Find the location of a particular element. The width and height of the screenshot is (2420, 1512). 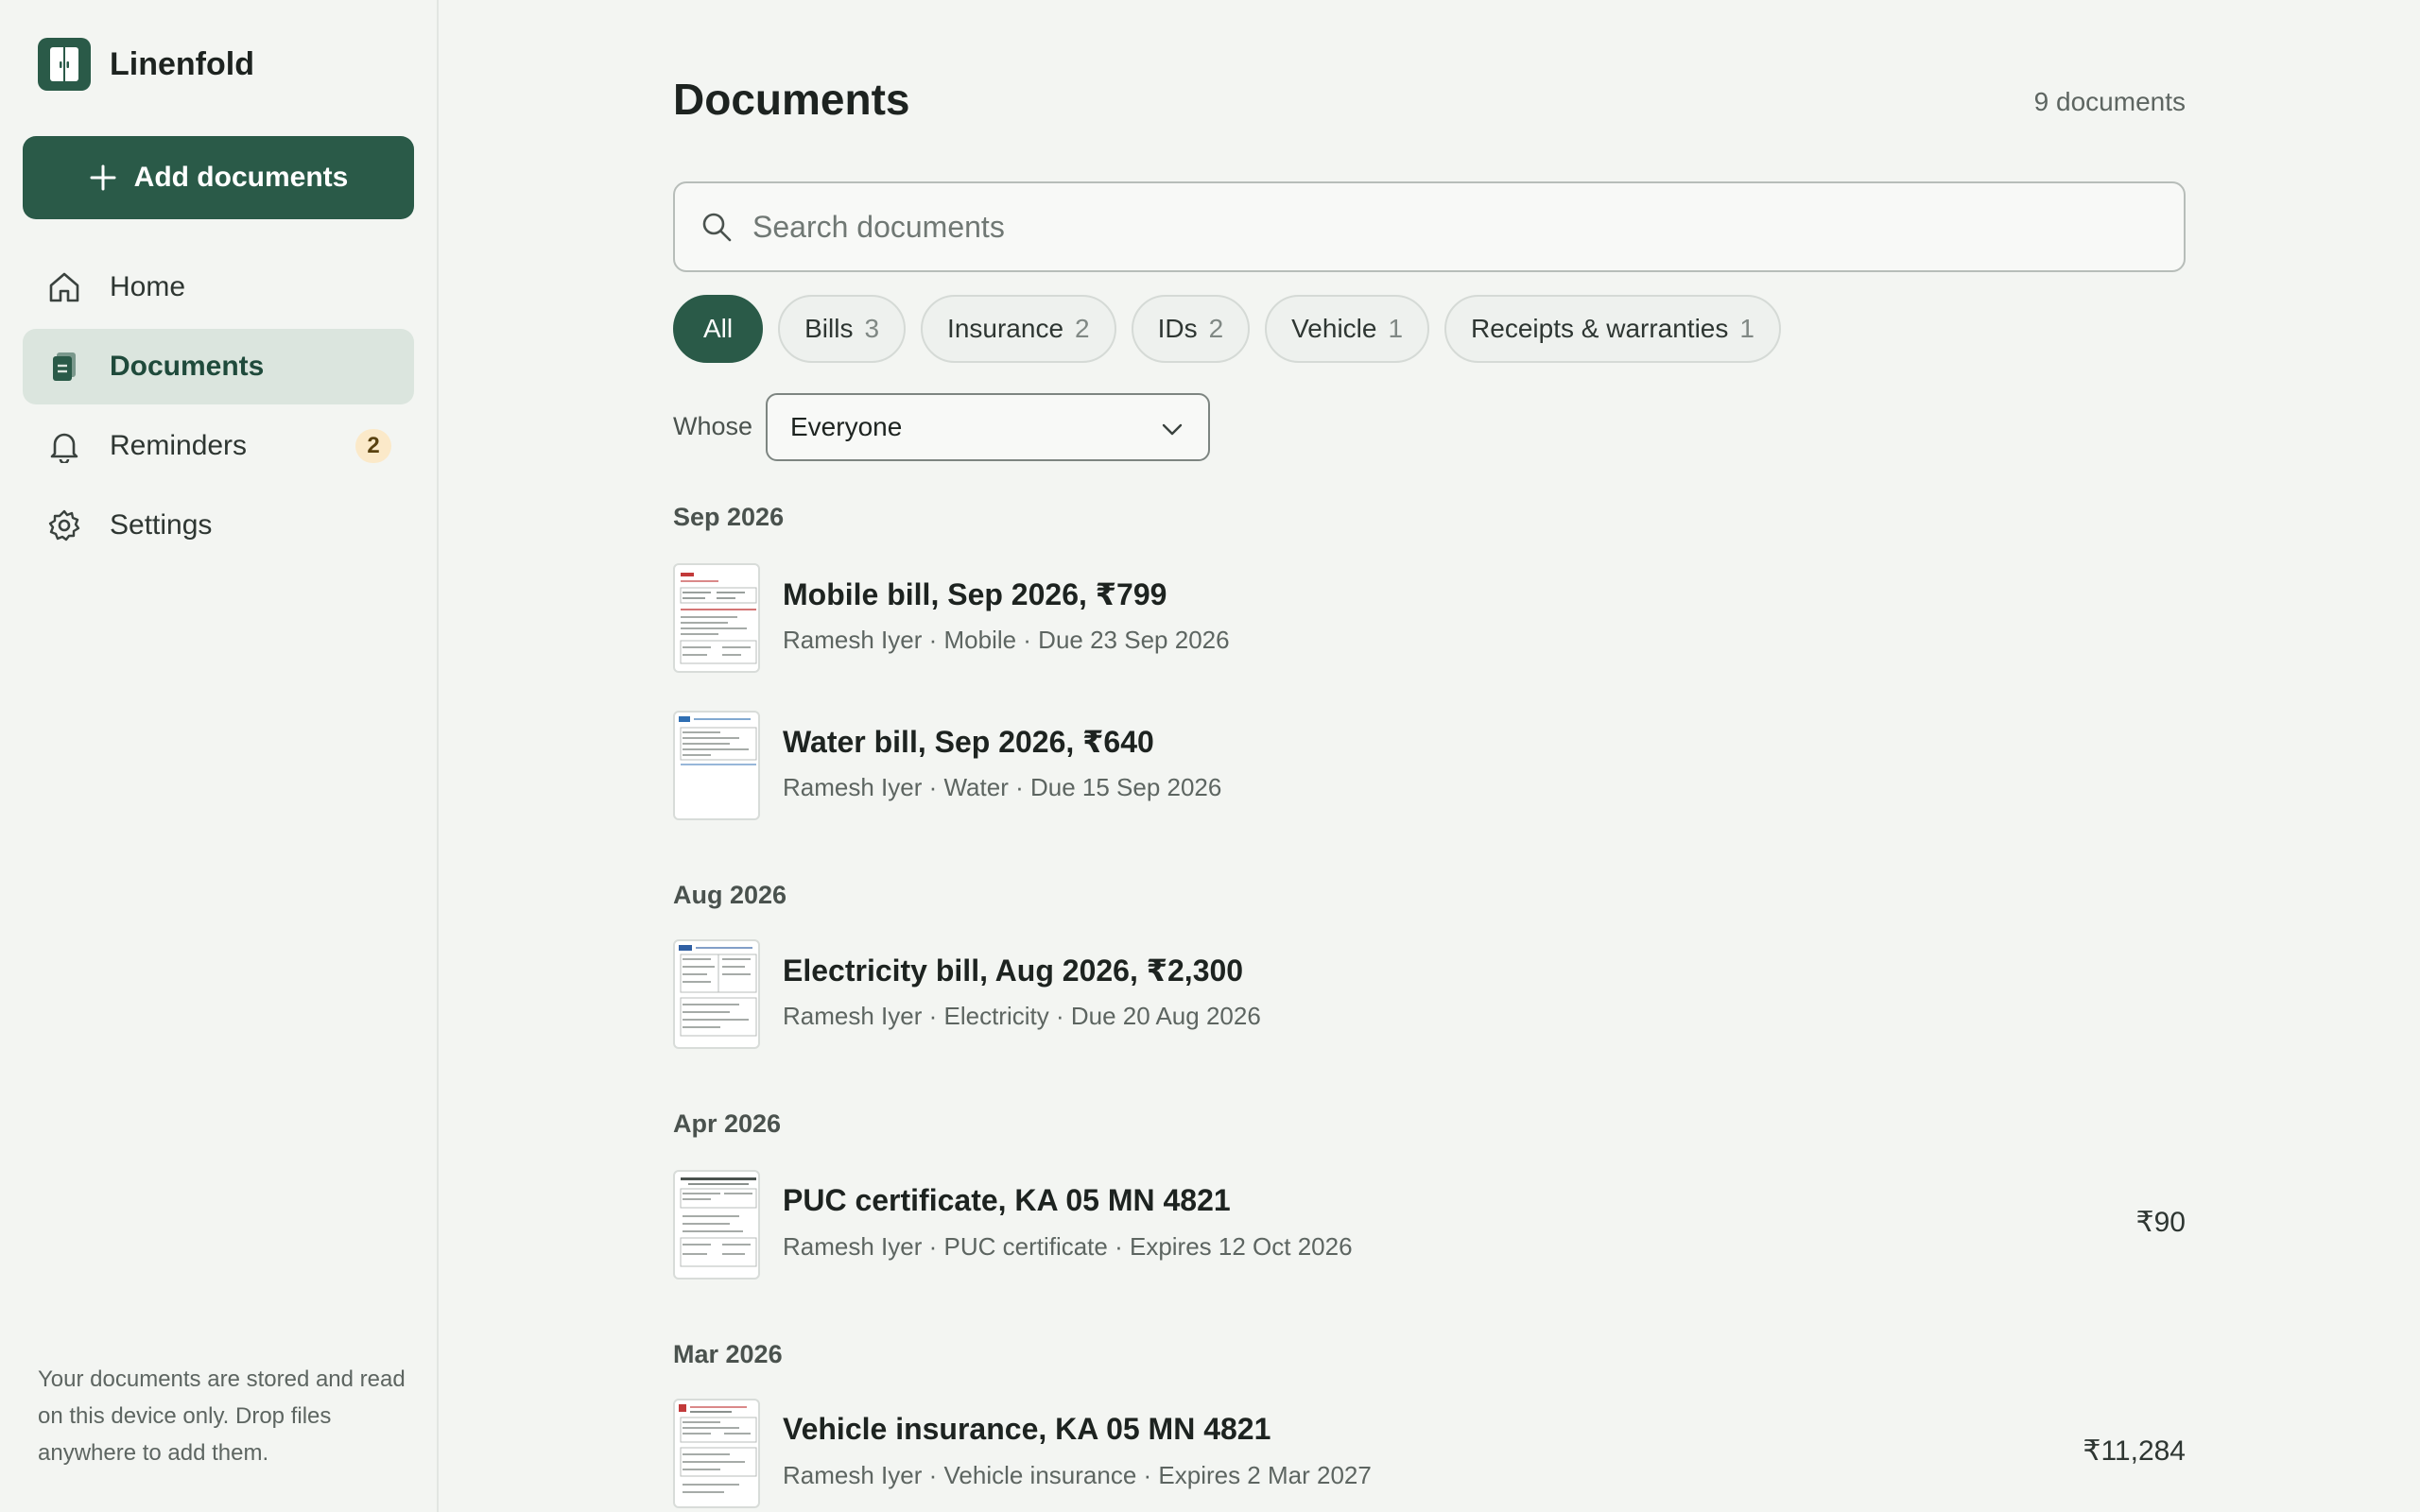

filter-chip-label: Receipts & warranties is located at coordinates (1600, 328).